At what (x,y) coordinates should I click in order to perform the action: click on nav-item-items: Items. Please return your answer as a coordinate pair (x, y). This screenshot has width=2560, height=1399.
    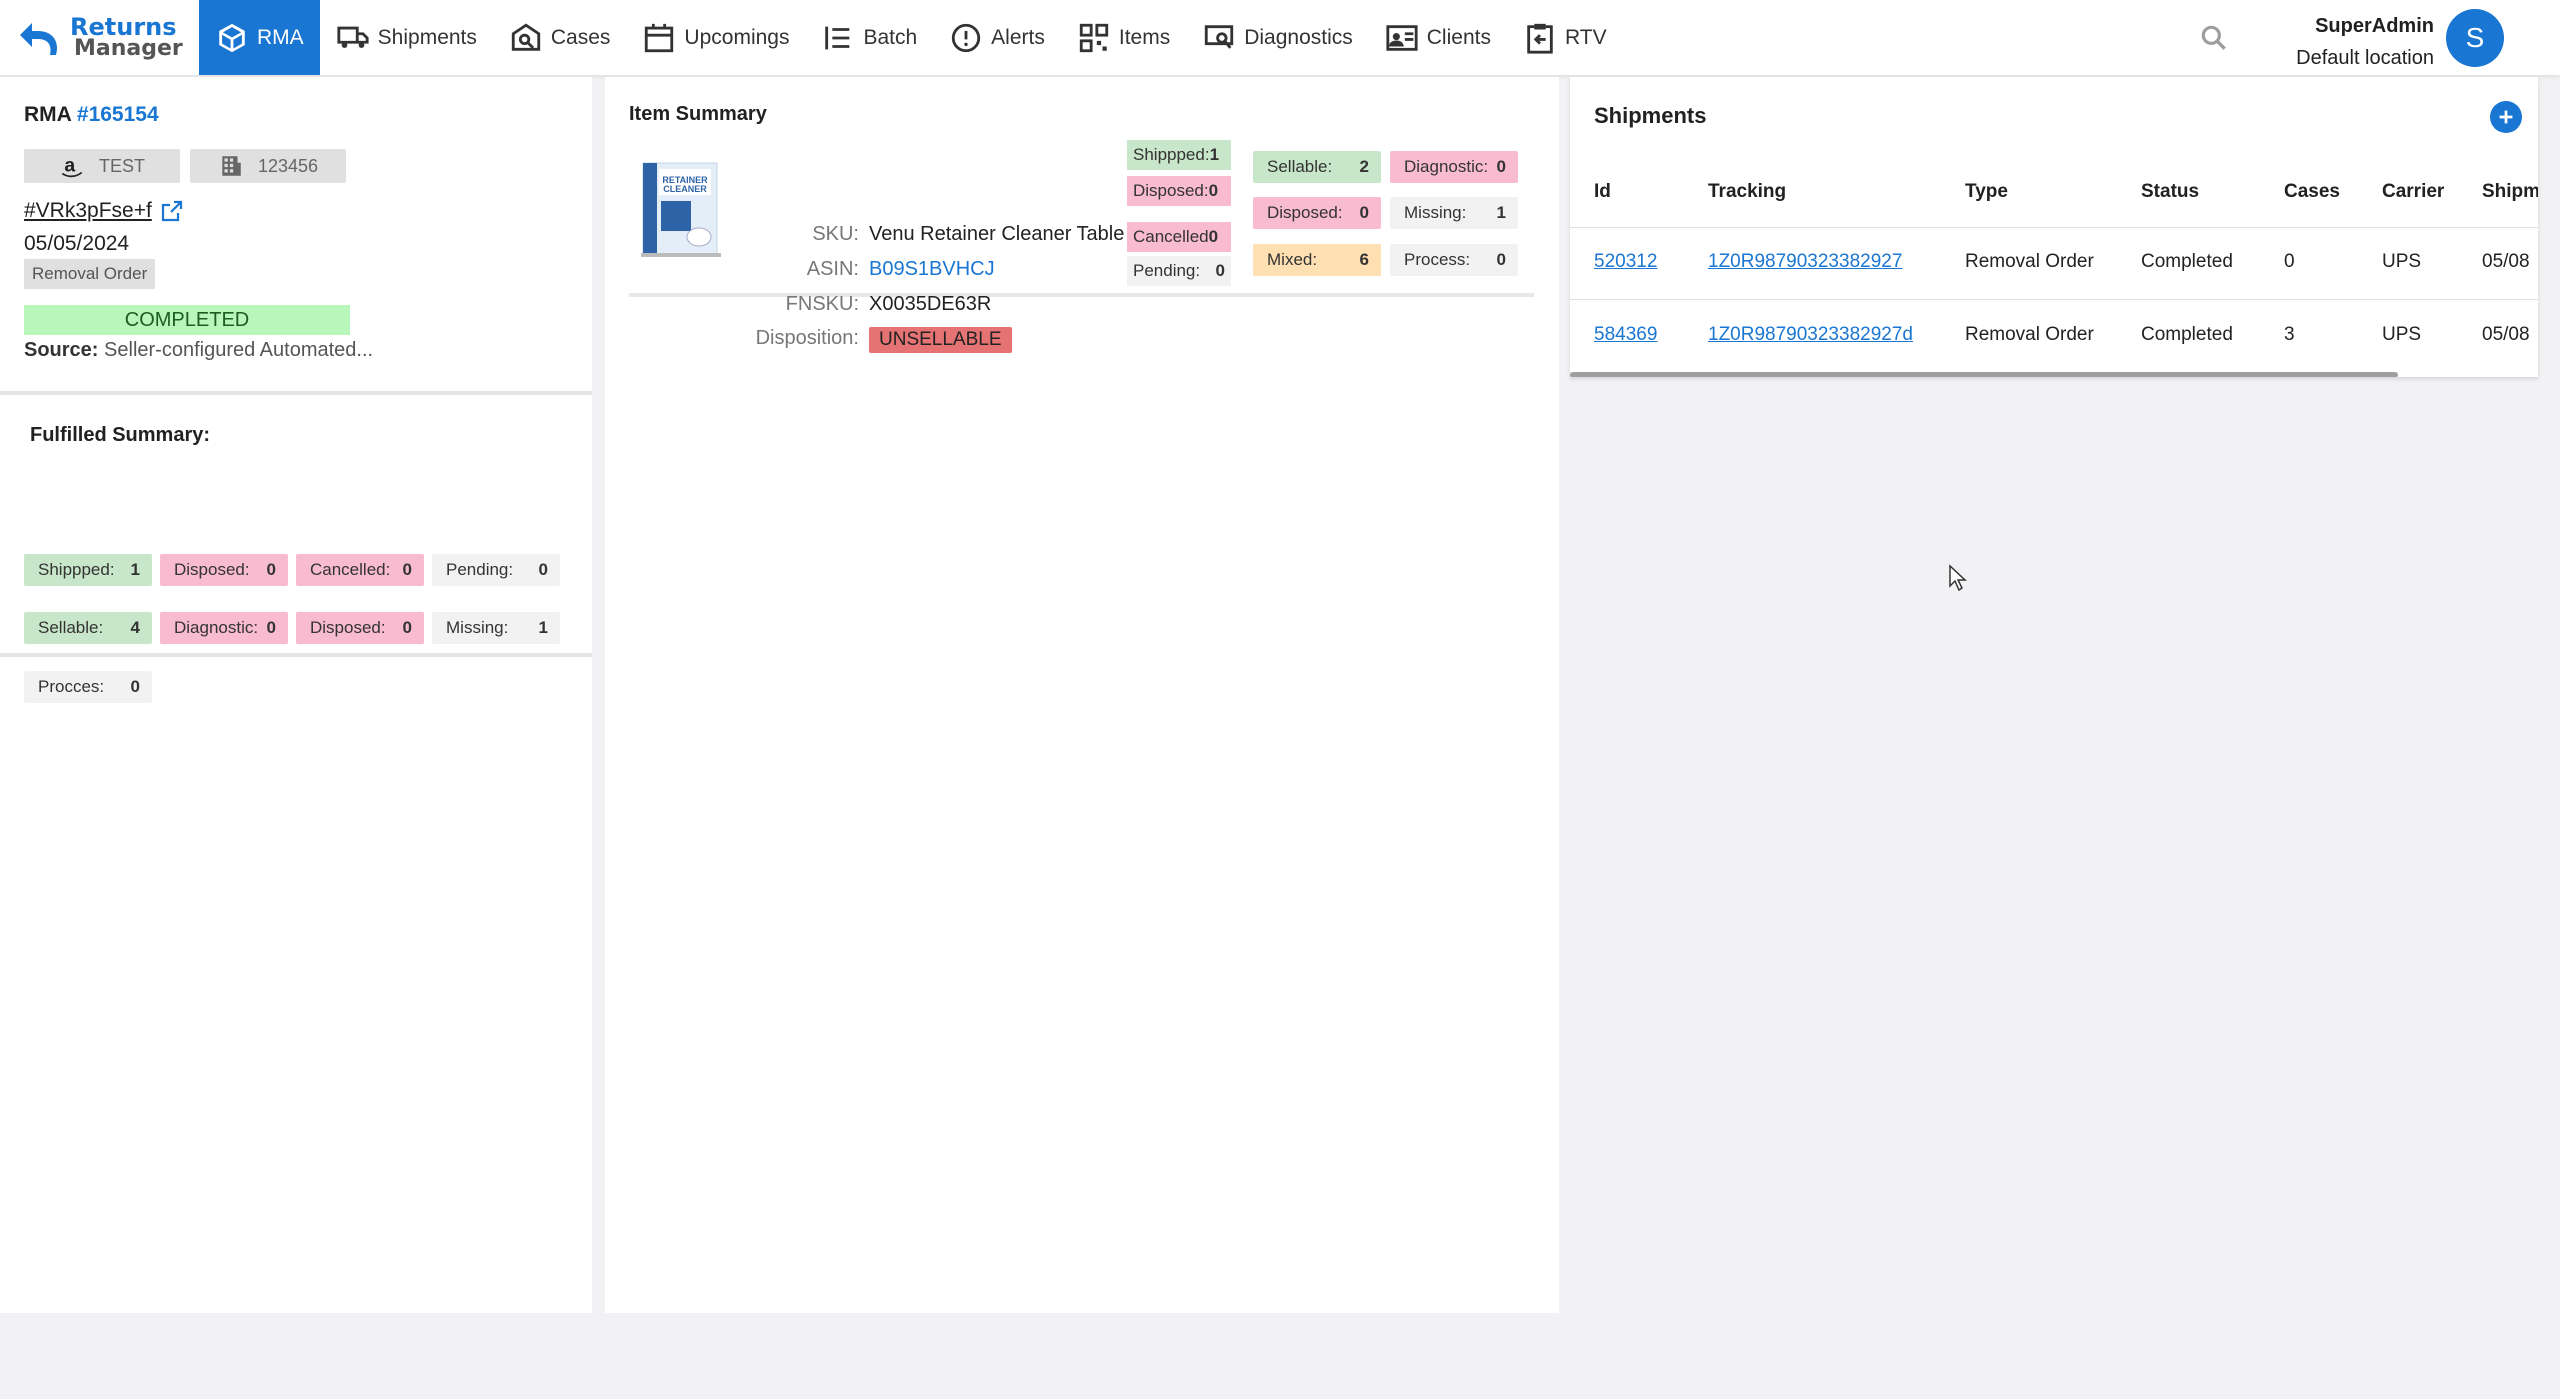
    Looking at the image, I should click on (1123, 37).